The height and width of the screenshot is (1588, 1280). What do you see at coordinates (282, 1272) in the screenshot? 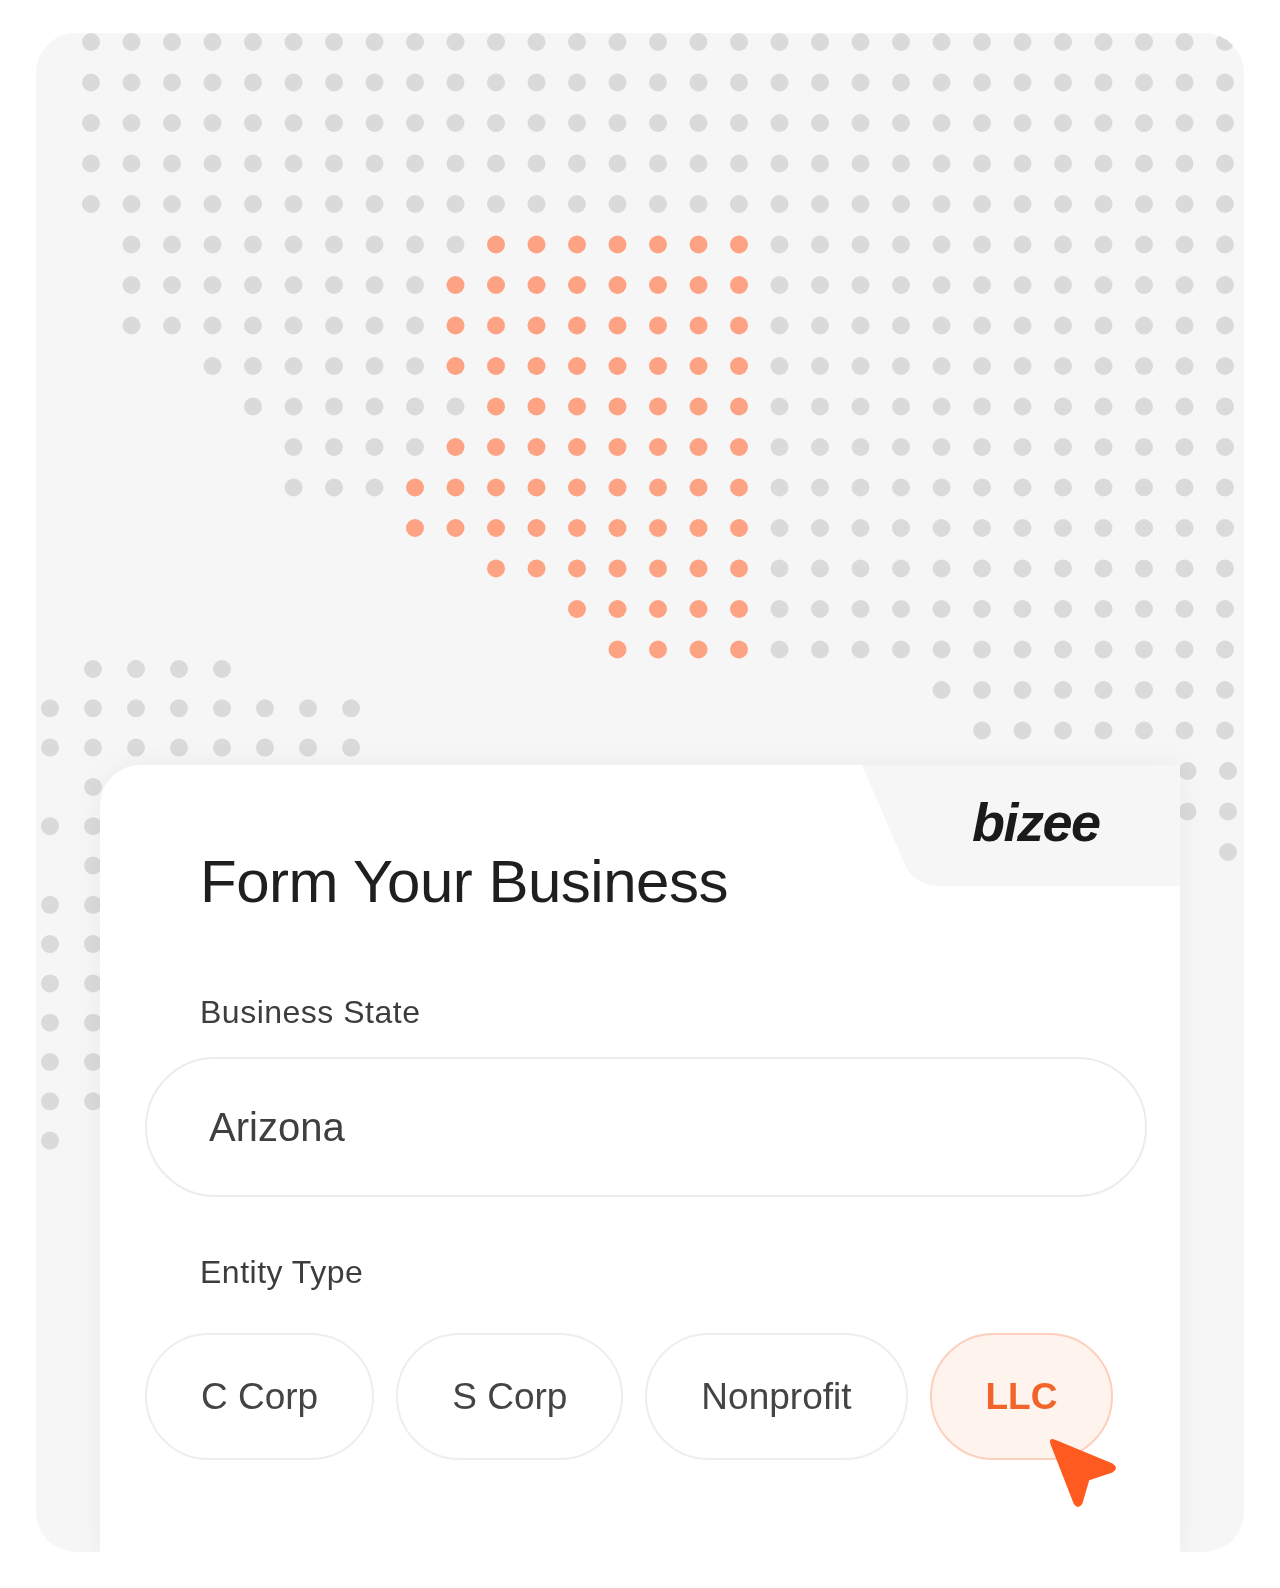
I see `field-label: Entity Type` at bounding box center [282, 1272].